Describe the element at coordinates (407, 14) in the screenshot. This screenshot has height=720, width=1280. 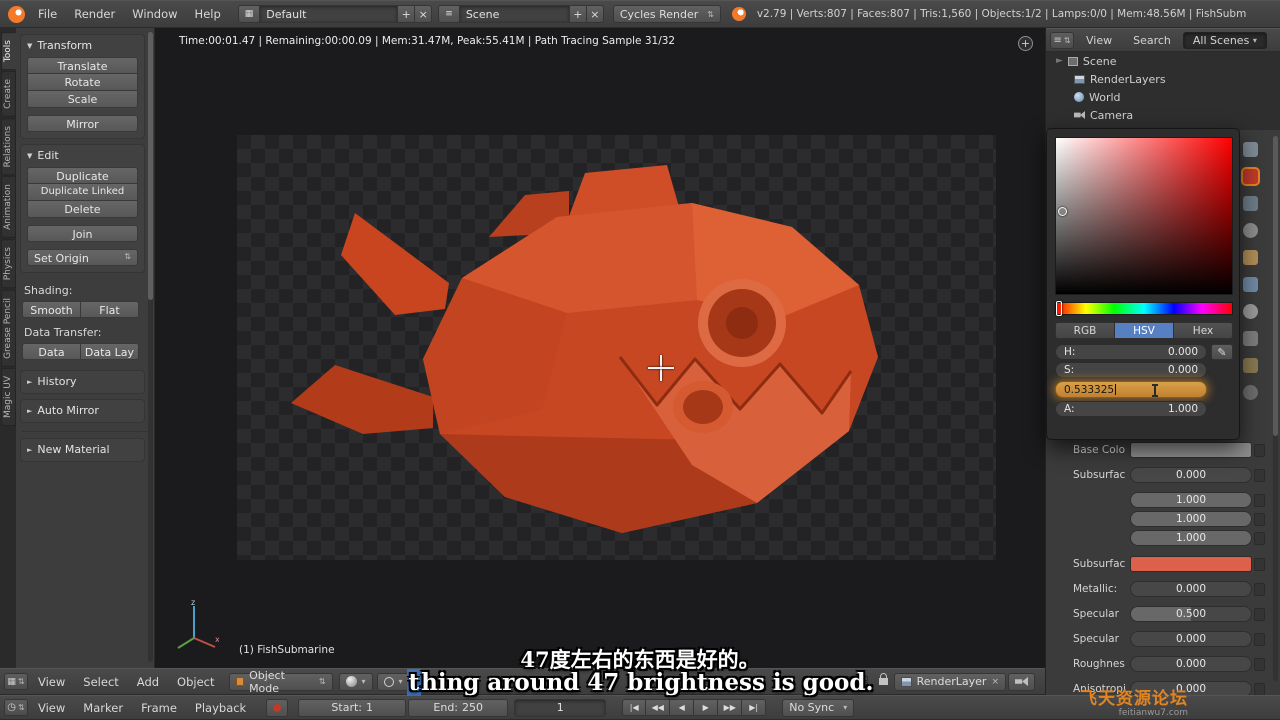
I see `add-layout-button: +` at that location.